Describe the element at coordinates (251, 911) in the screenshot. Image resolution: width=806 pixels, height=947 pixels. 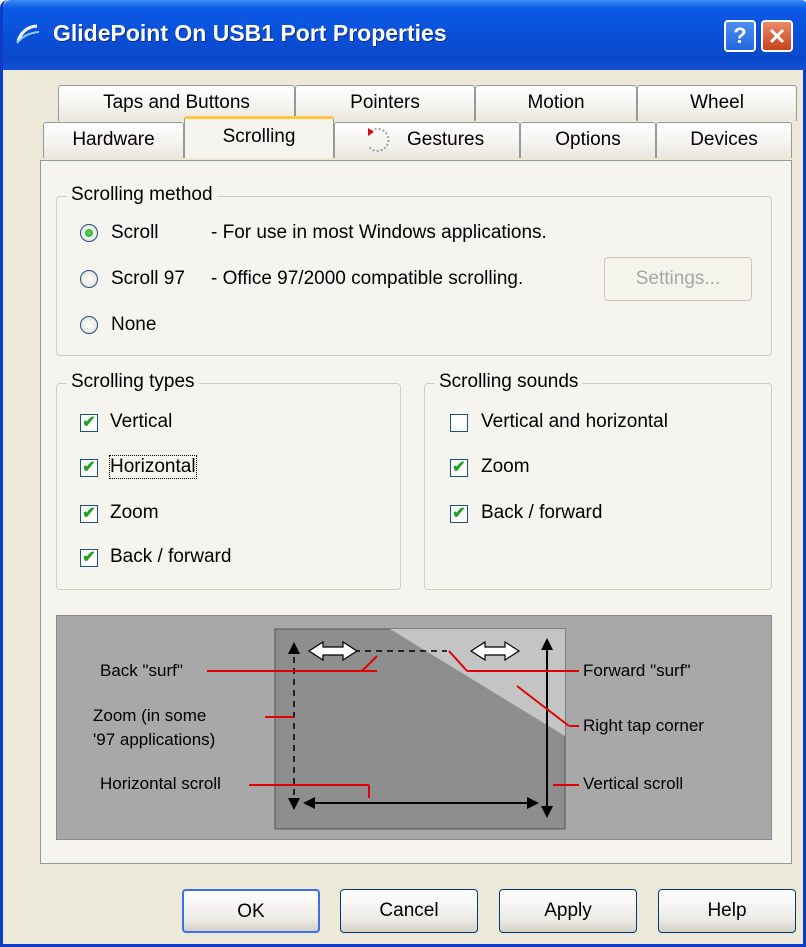
I see `ok-button: OK` at that location.